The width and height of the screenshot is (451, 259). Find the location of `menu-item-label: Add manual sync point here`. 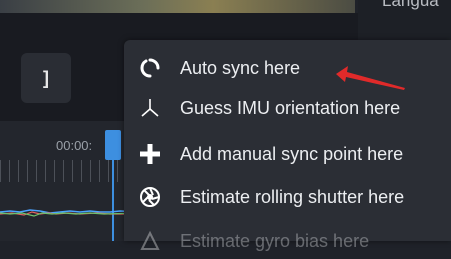

menu-item-label: Add manual sync point here is located at coordinates (292, 153).